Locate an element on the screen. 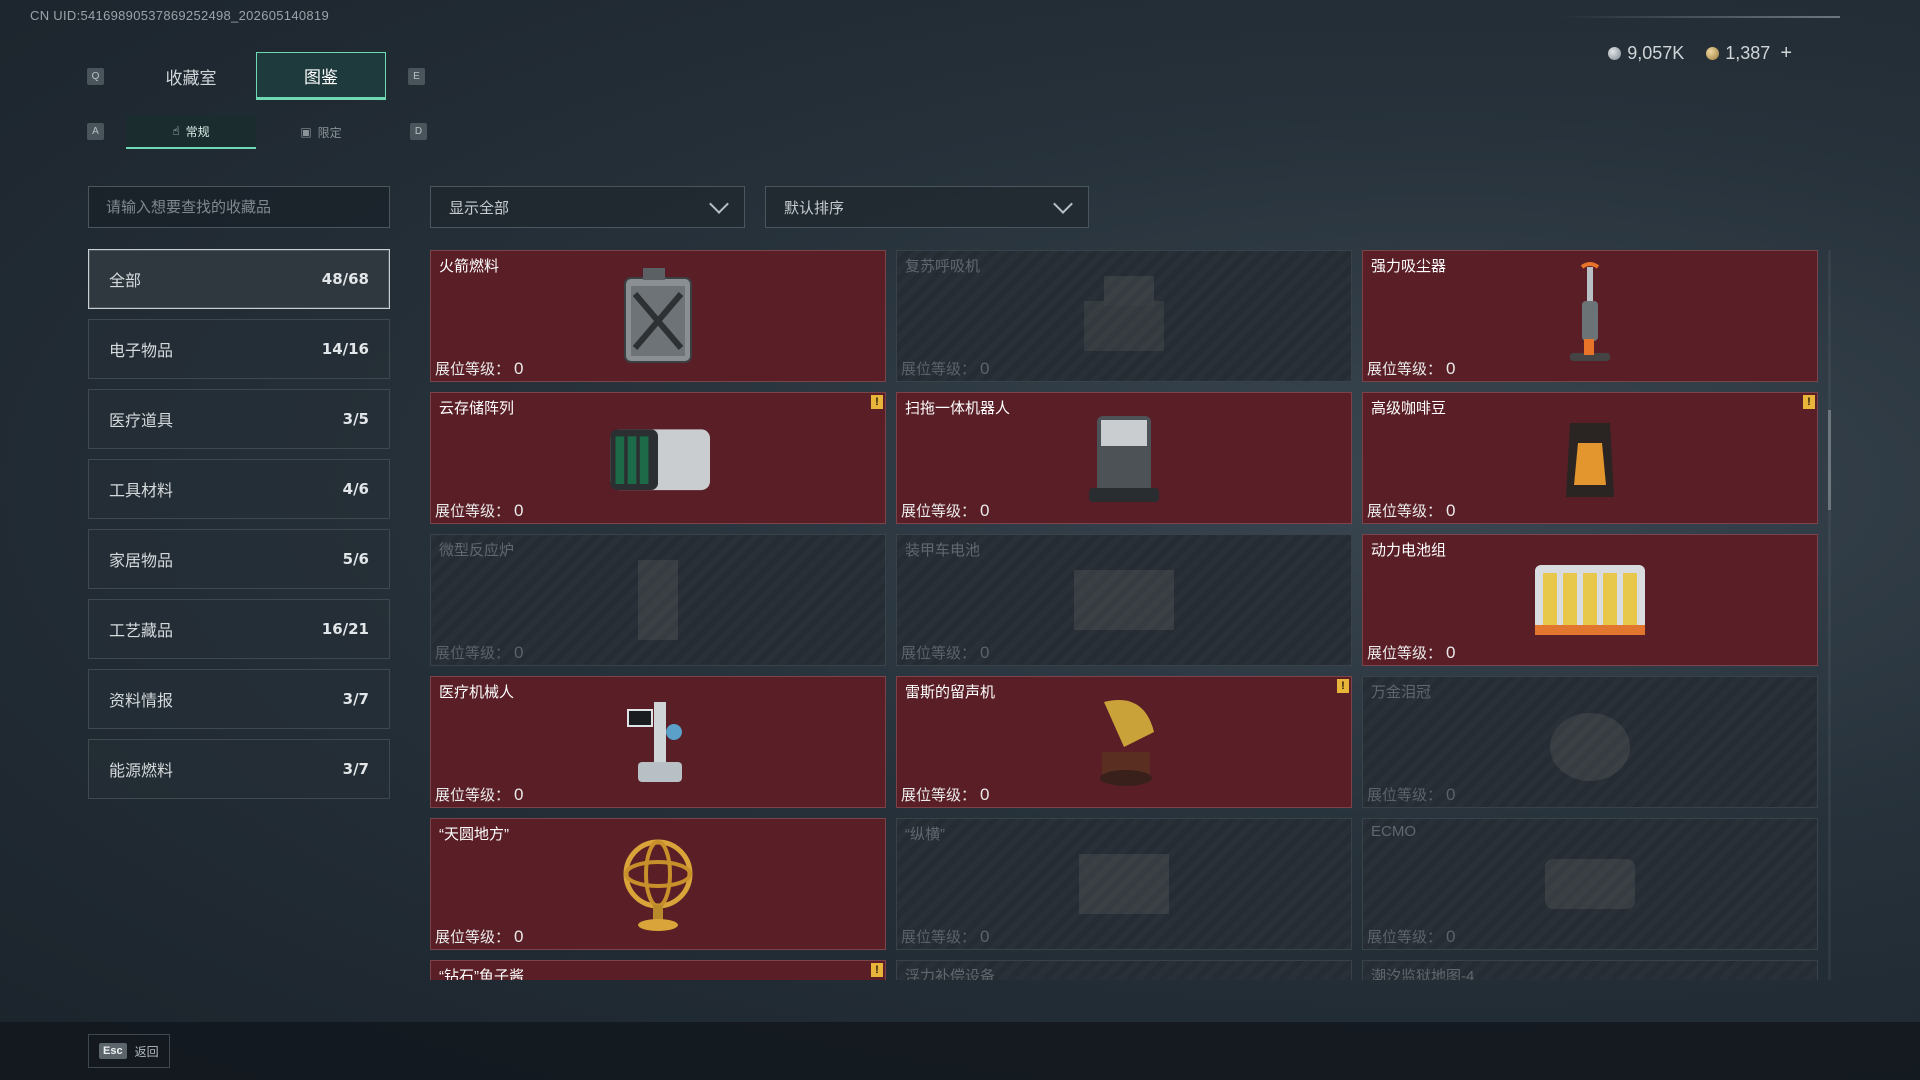 The image size is (1920, 1080). collection-item-card: 复苏呼吸机展位等级： 0 is located at coordinates (1124, 316).